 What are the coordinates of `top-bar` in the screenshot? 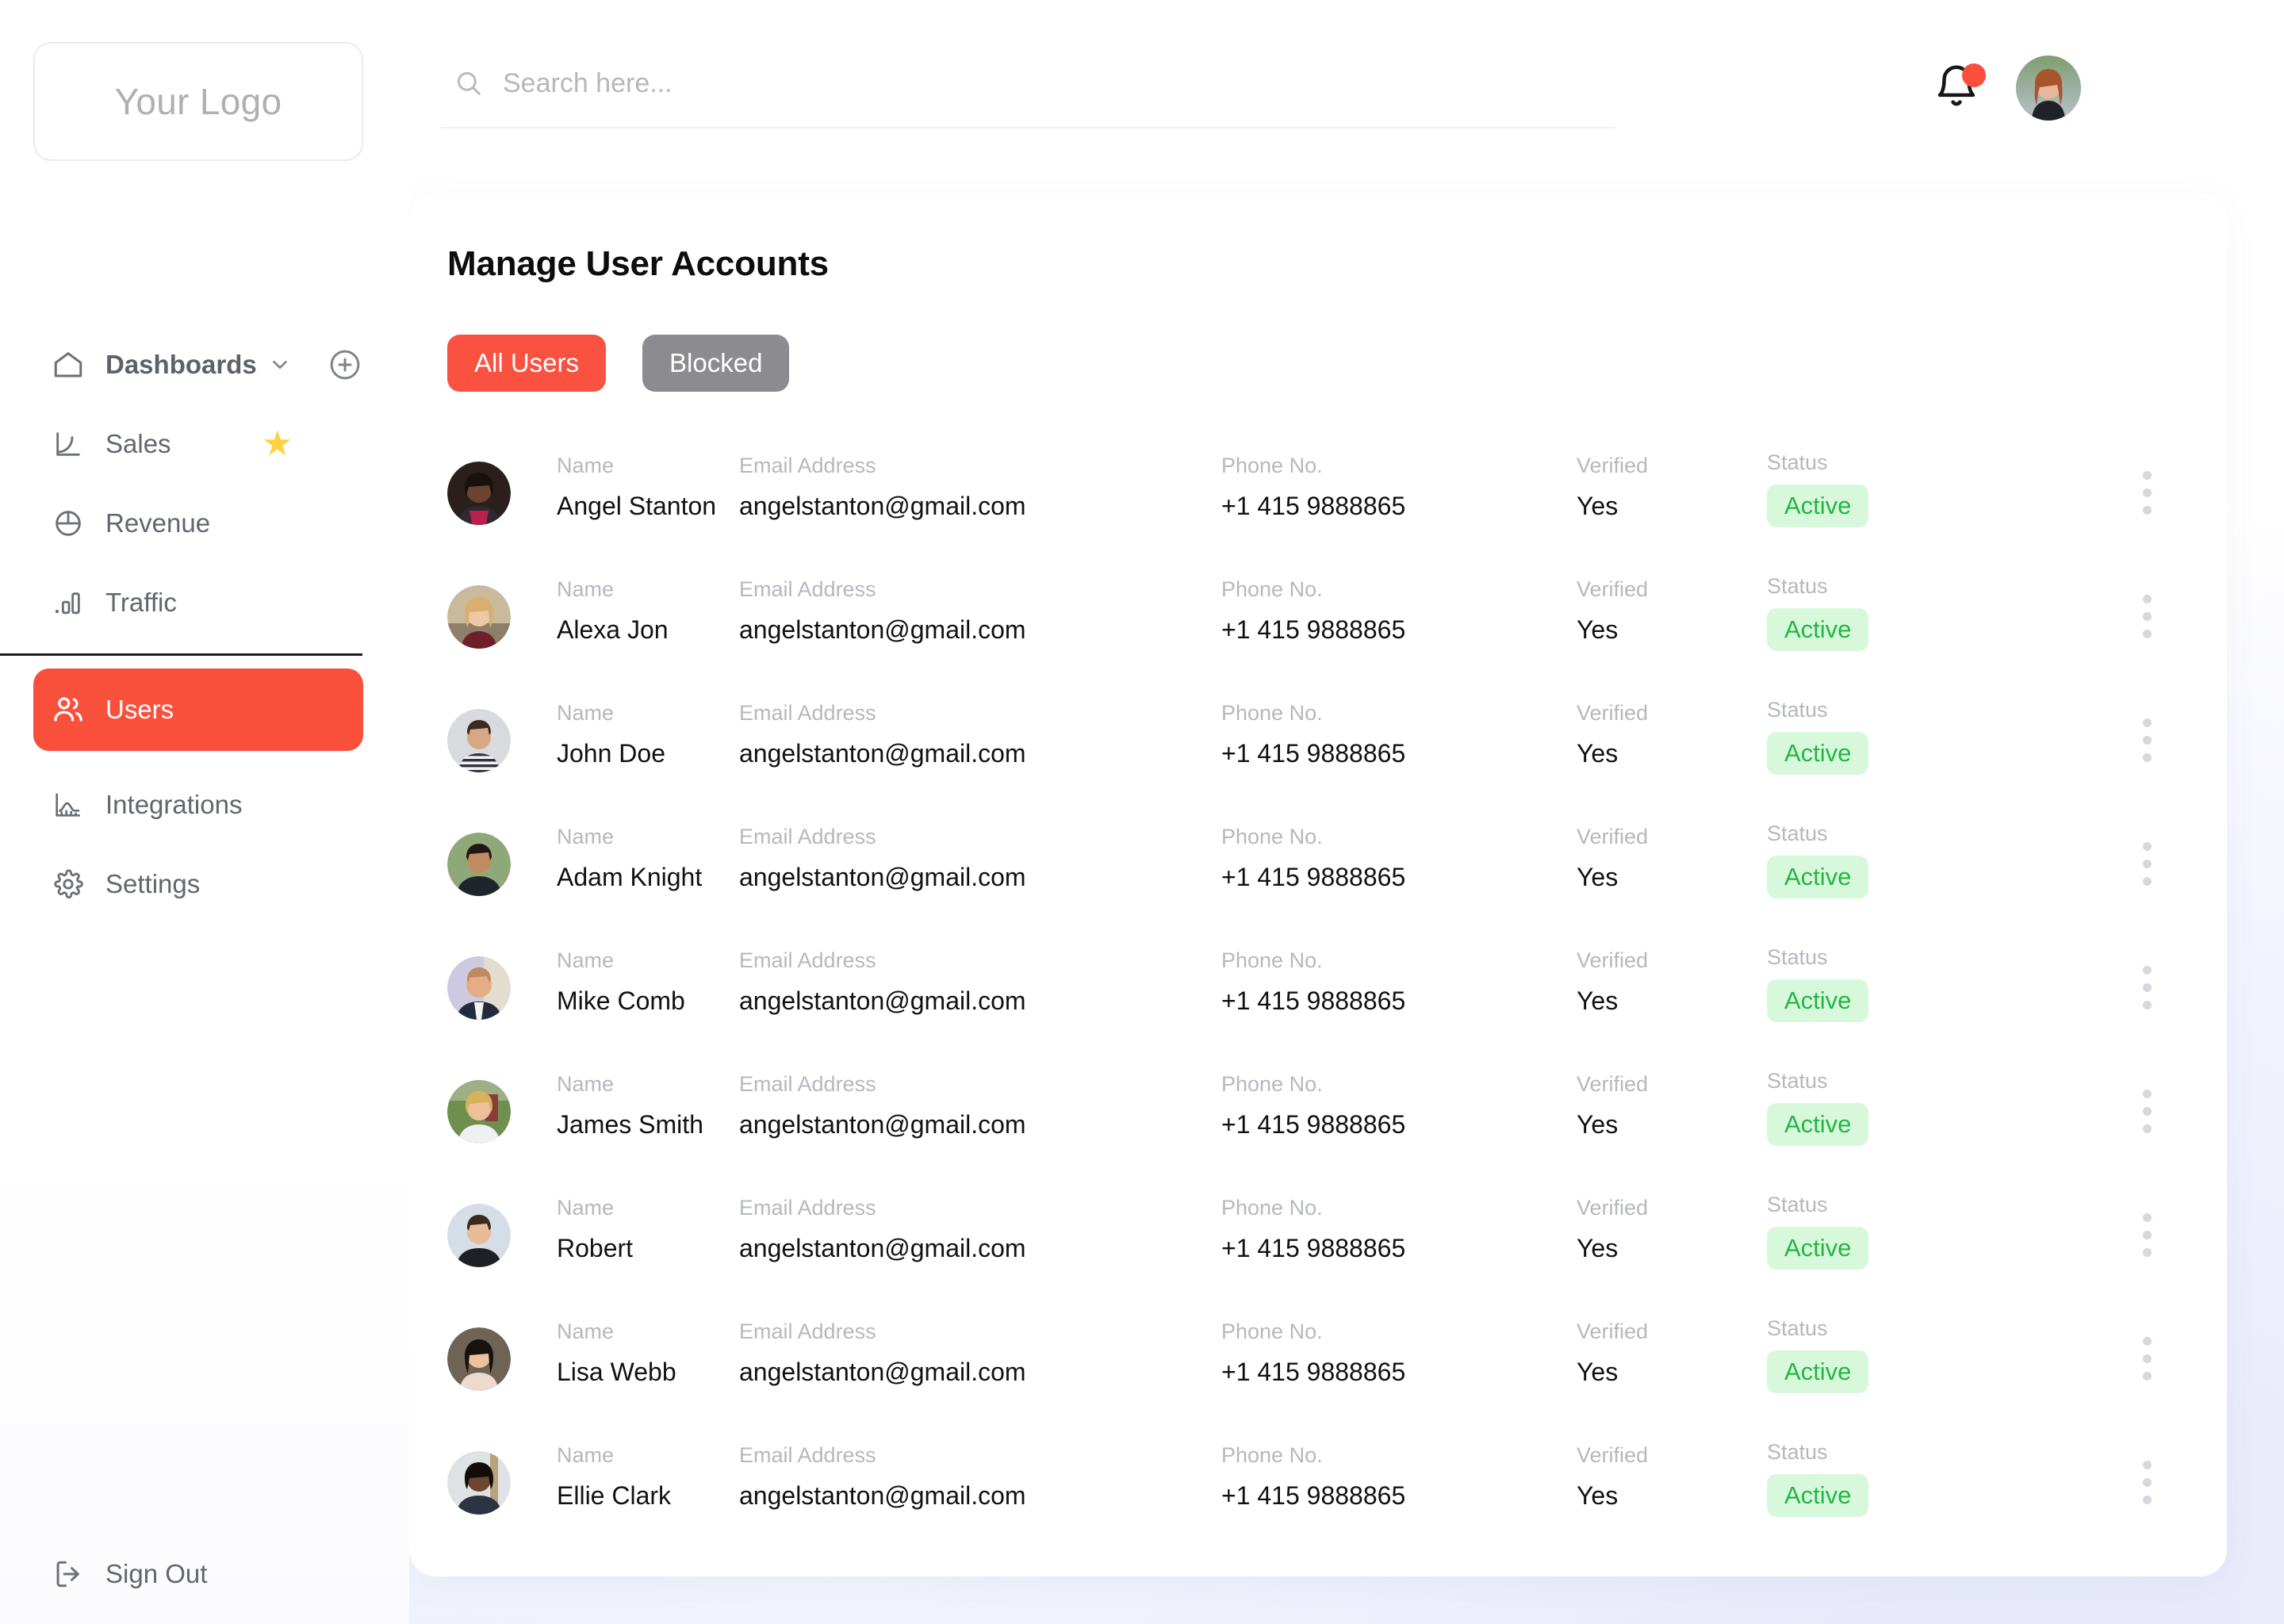 It's located at (1346, 92).